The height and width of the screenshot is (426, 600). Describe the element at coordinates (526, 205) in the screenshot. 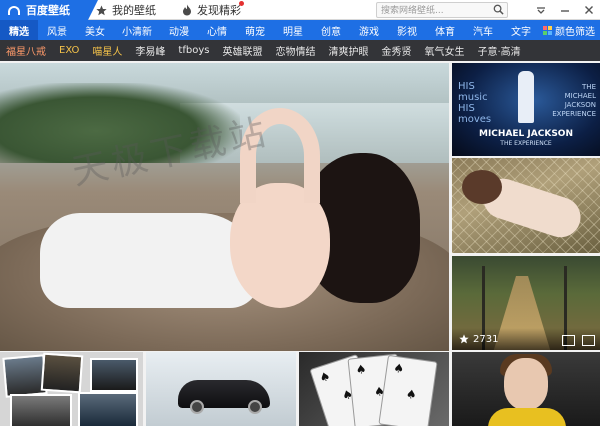

I see `wallpaper-tile-hammock` at that location.